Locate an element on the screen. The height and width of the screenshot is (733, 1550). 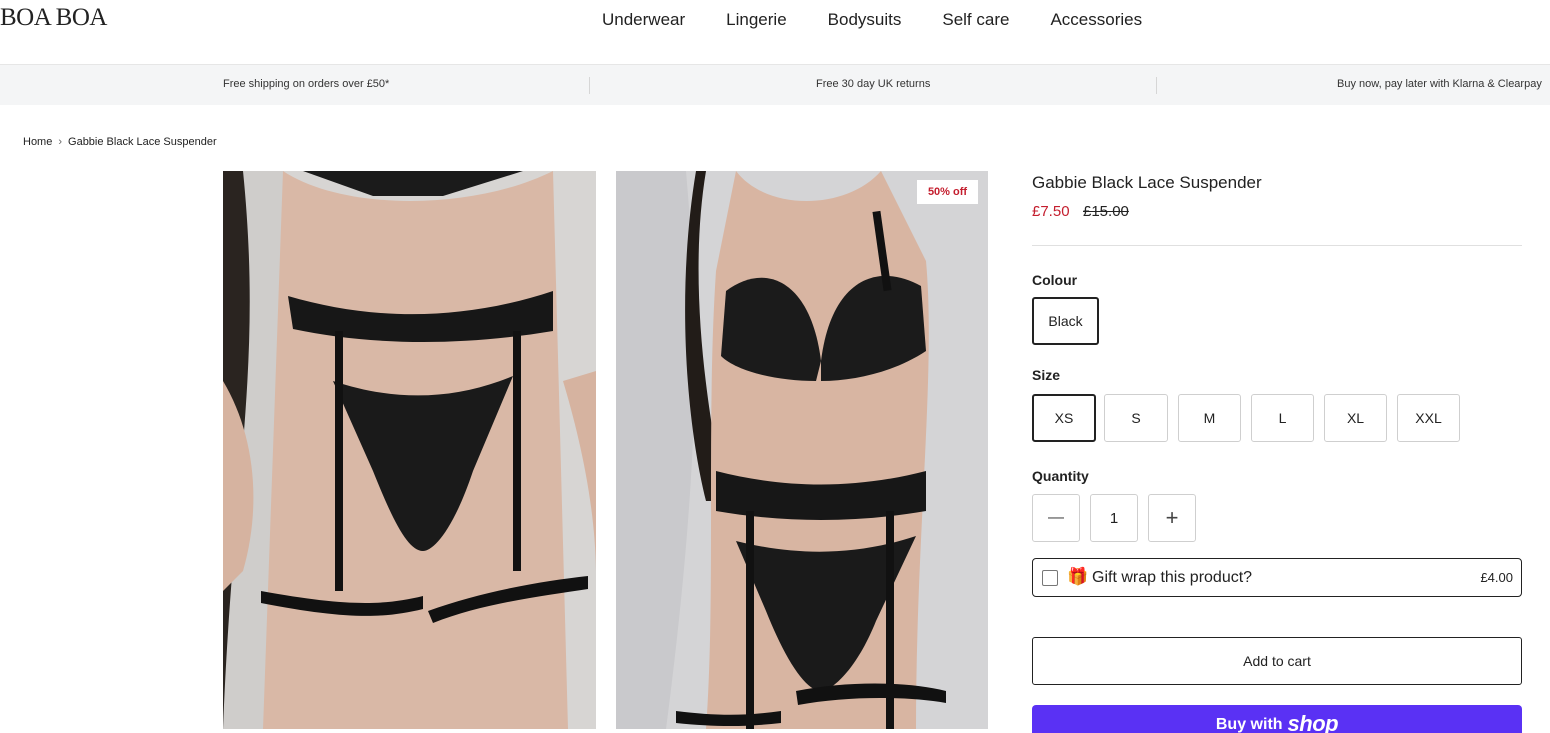
size-label: Size is located at coordinates (1046, 375).